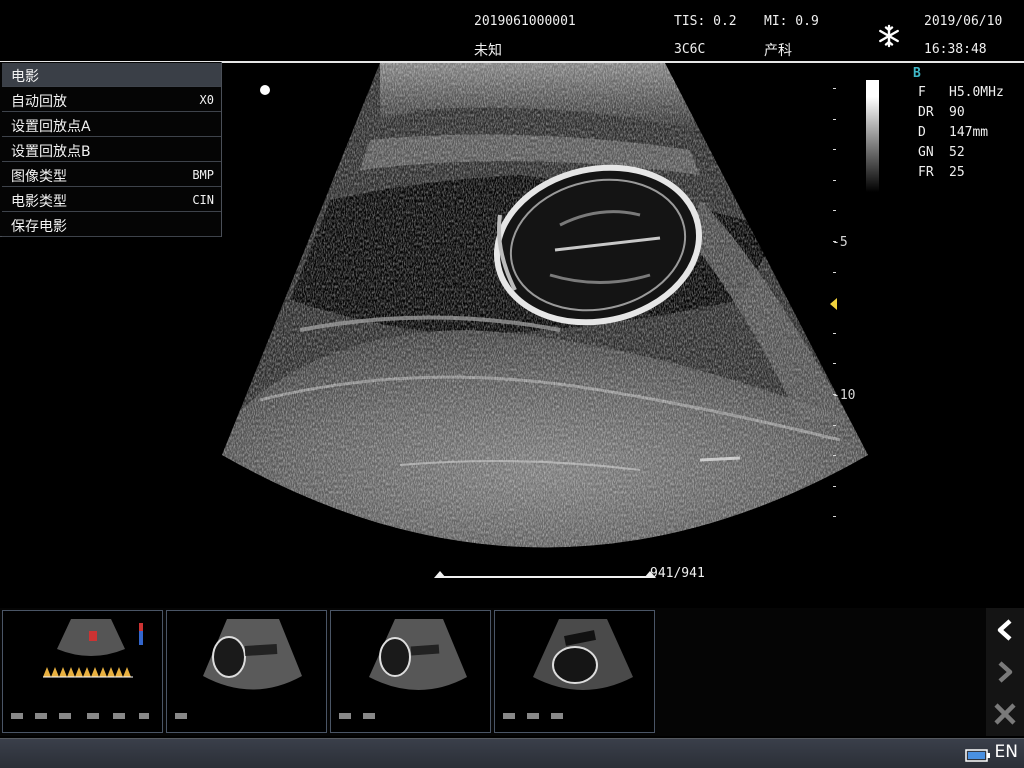 The height and width of the screenshot is (768, 1024). I want to click on thumbnail-nav, so click(1005, 672).